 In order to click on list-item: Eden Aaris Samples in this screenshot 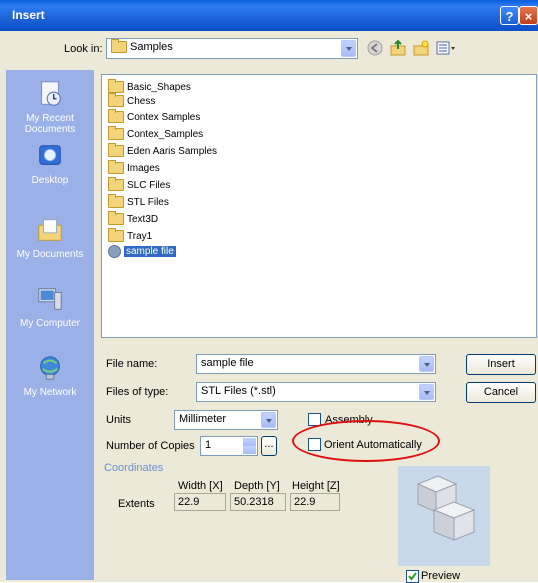, I will do `click(162, 151)`.